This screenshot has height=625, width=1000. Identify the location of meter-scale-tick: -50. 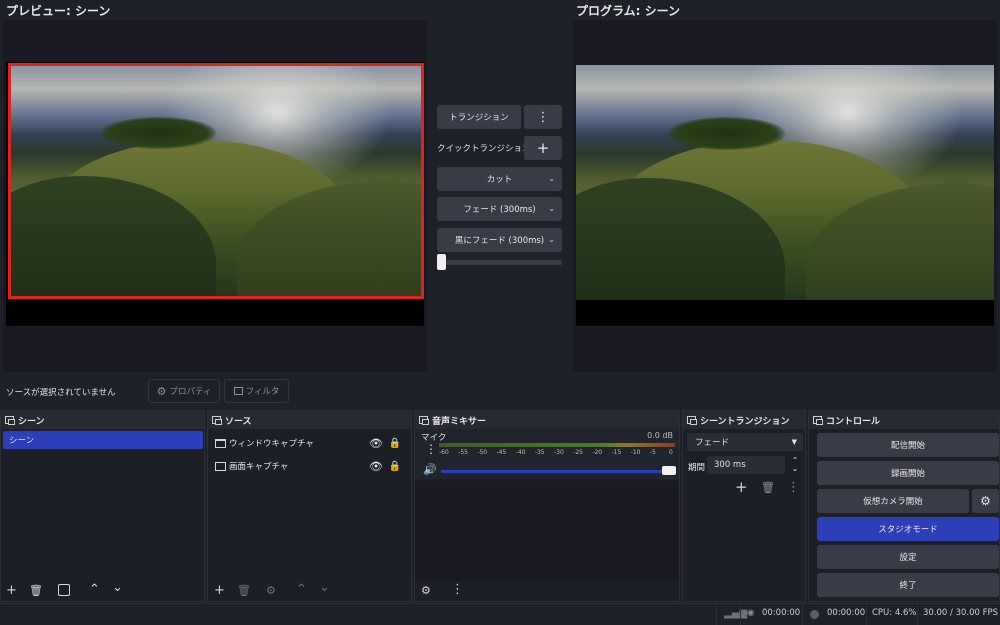
(482, 452).